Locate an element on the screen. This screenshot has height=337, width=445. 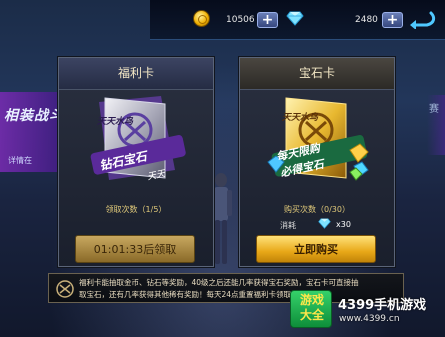
gem-card-art-line1: 天天水鸟 is located at coordinates (300, 118).